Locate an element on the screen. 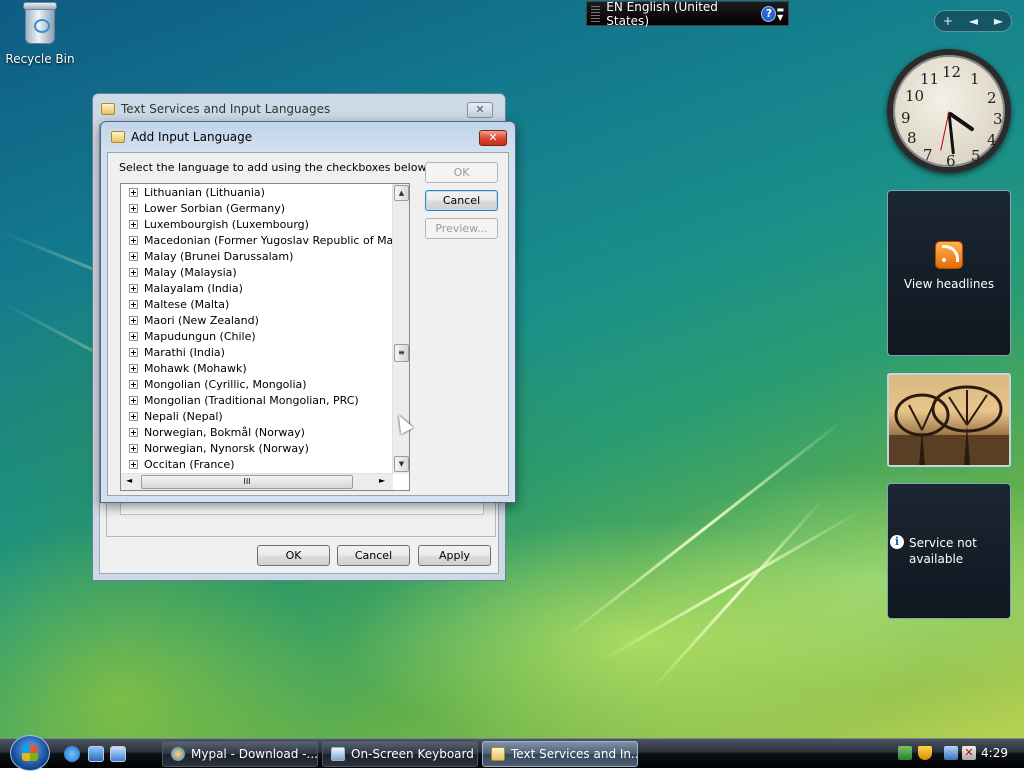 This screenshot has width=1024, height=771. security-shield-icon is located at coordinates (925, 753).